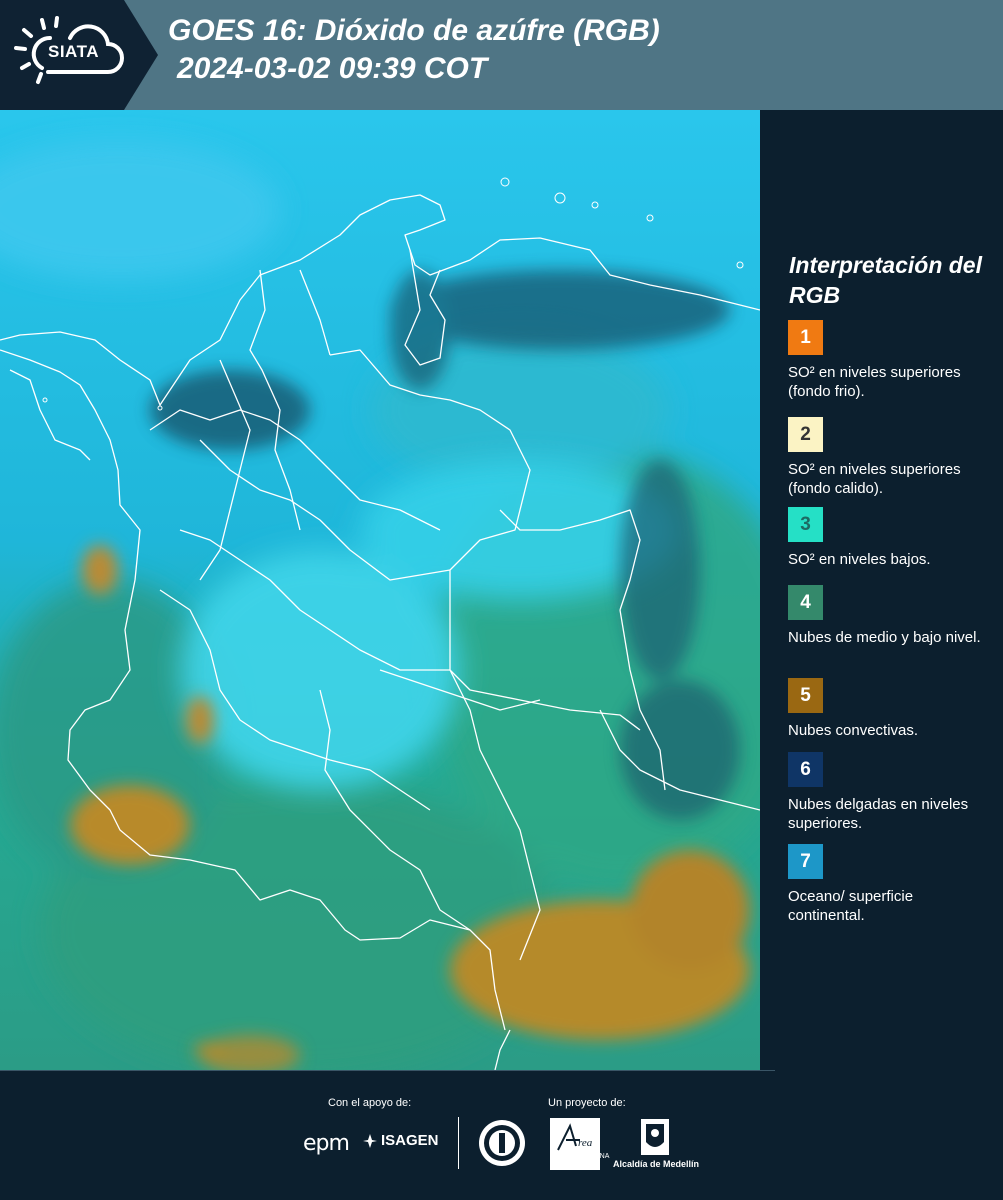 The height and width of the screenshot is (1200, 1003). I want to click on alcaldia-label: Alcaldía de Medellín, so click(656, 1164).